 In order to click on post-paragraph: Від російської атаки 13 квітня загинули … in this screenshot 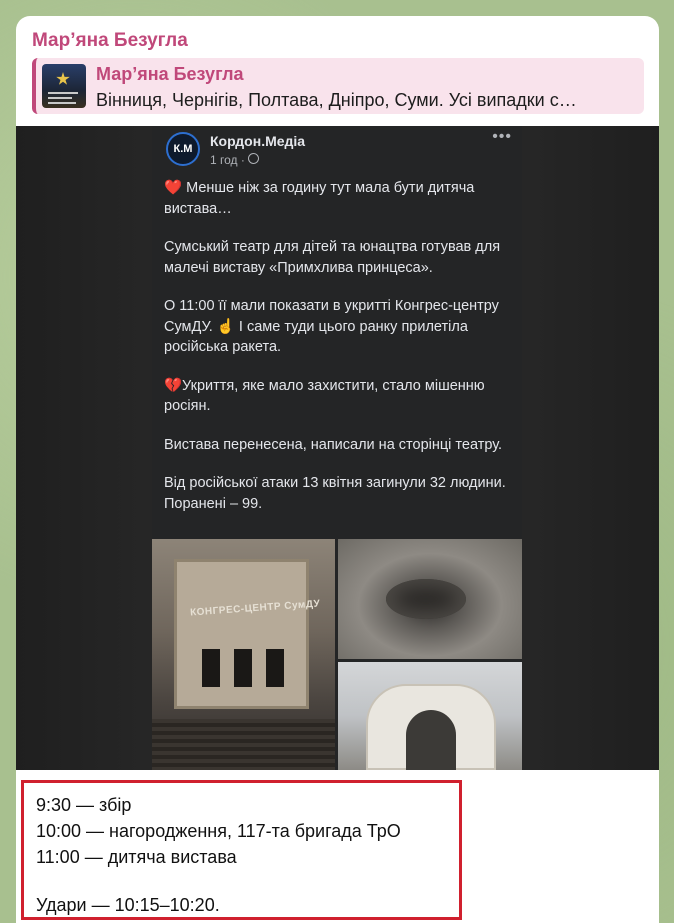, I will do `click(335, 493)`.